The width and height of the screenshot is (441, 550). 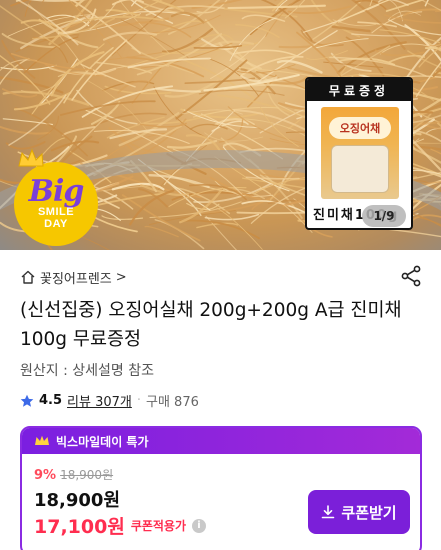 I want to click on badge-day-text: DAY, so click(x=56, y=224).